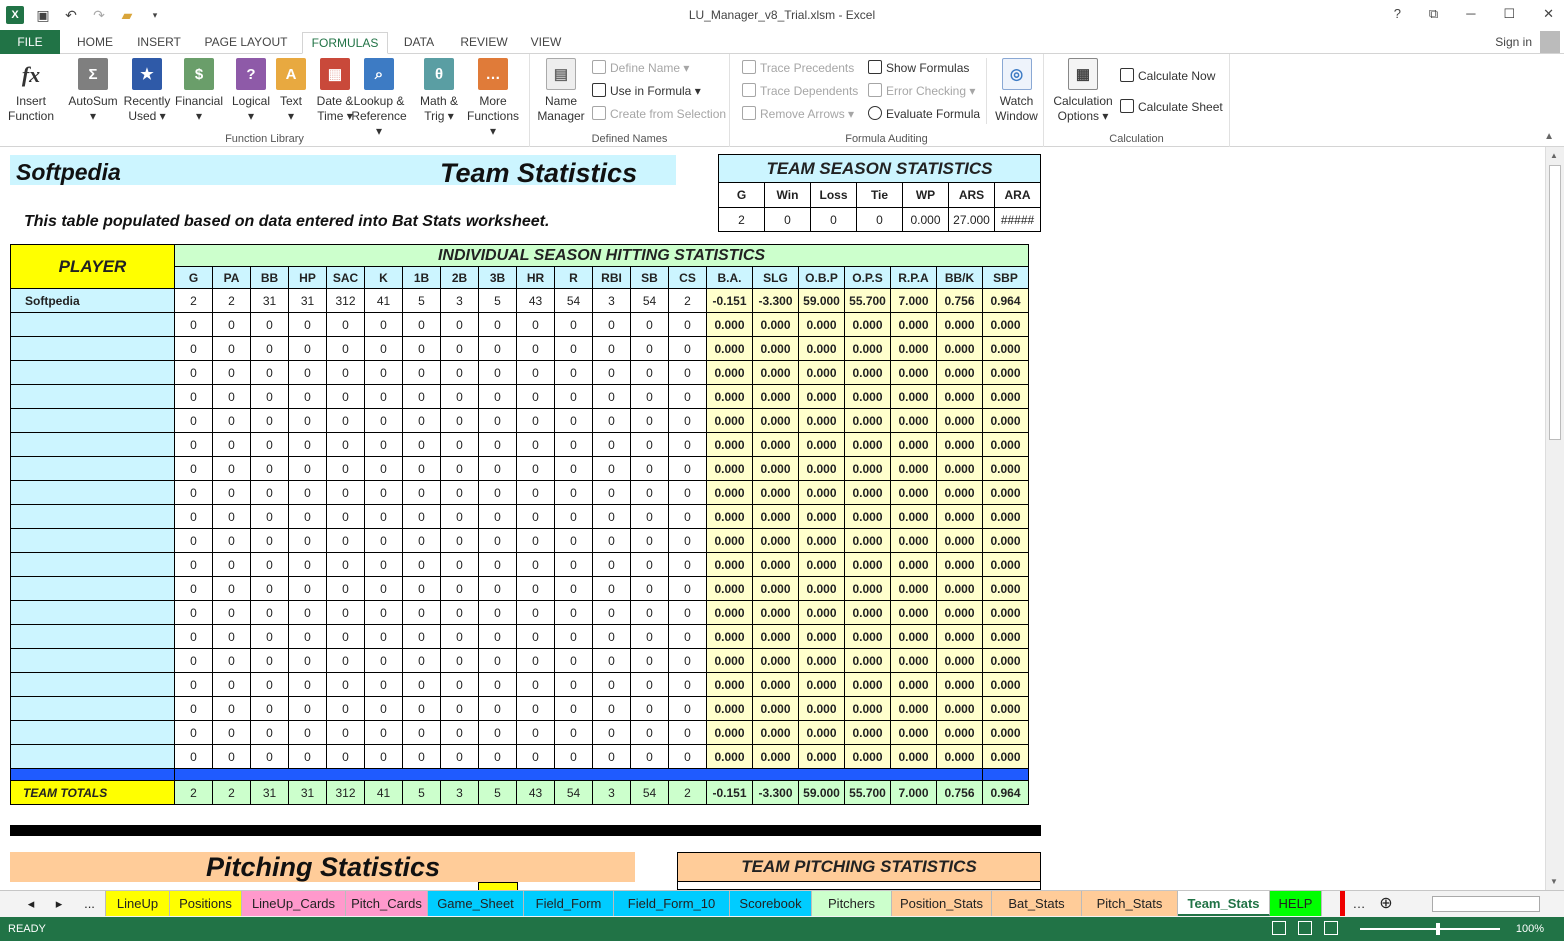  What do you see at coordinates (383, 792) in the screenshot?
I see `total-count-cell: 41` at bounding box center [383, 792].